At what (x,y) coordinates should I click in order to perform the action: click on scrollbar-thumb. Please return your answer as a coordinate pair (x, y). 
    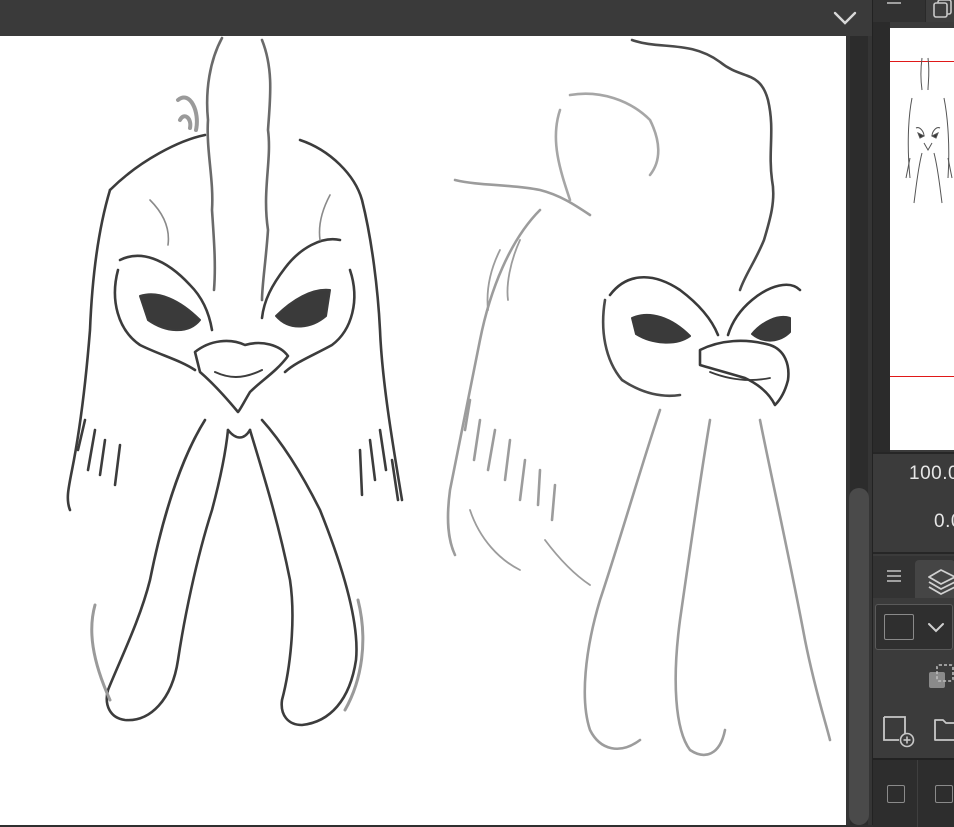
    Looking at the image, I should click on (859, 656).